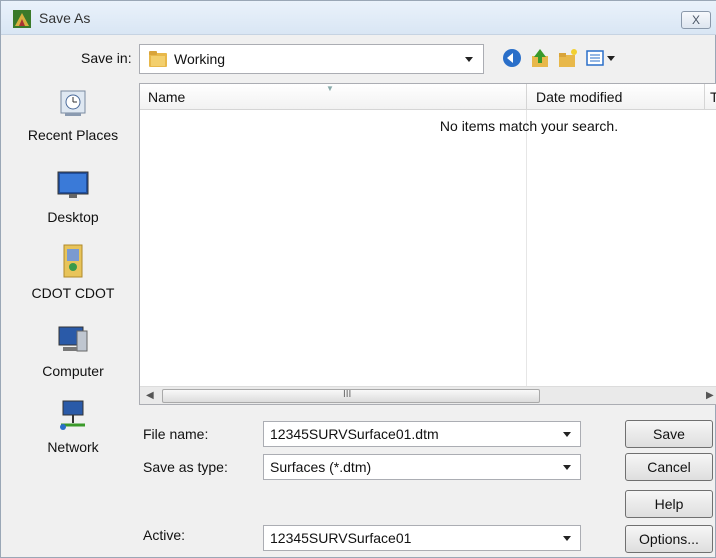 The height and width of the screenshot is (558, 716). What do you see at coordinates (106, 58) in the screenshot?
I see `save-in-label: Save in:` at bounding box center [106, 58].